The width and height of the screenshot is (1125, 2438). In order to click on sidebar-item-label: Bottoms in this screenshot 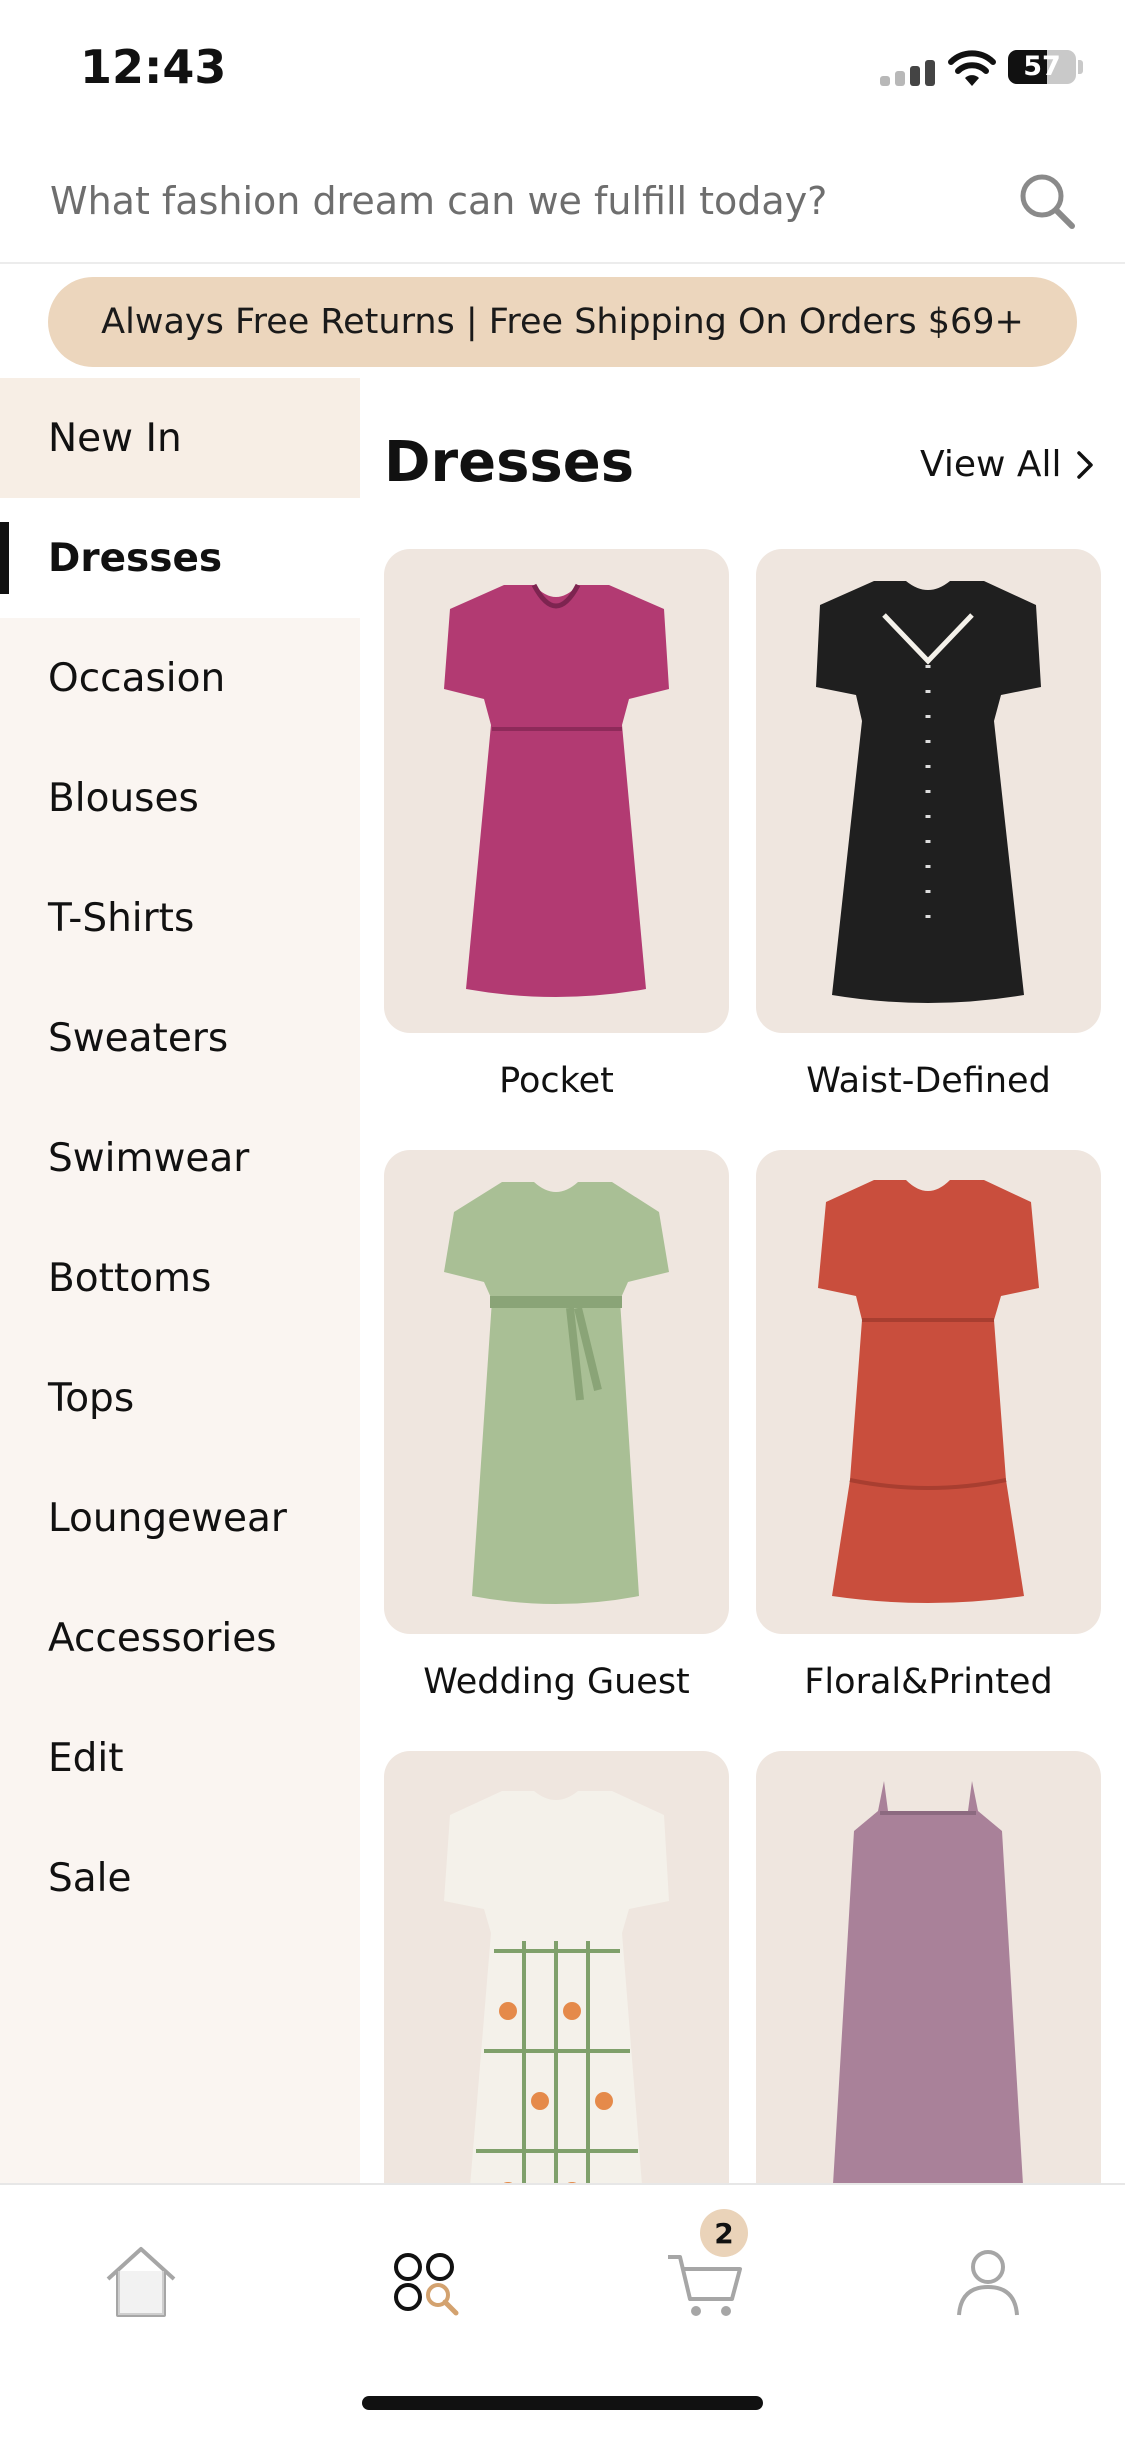, I will do `click(130, 1278)`.